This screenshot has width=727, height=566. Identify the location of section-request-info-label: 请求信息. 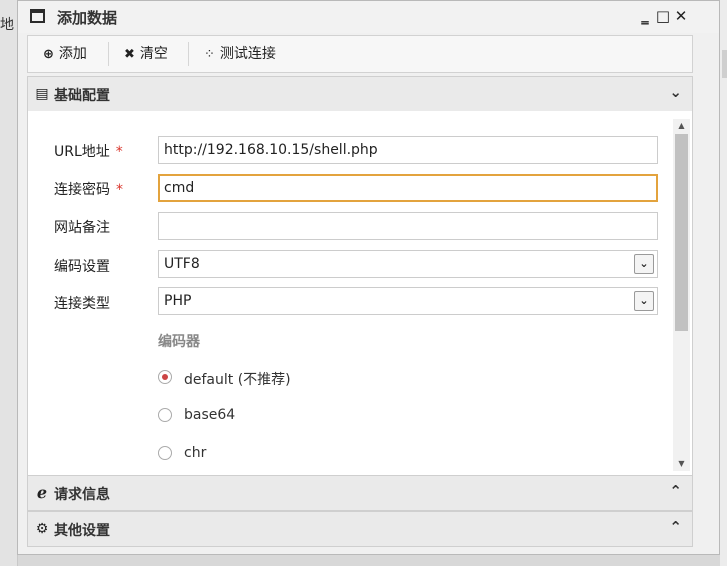
(82, 495).